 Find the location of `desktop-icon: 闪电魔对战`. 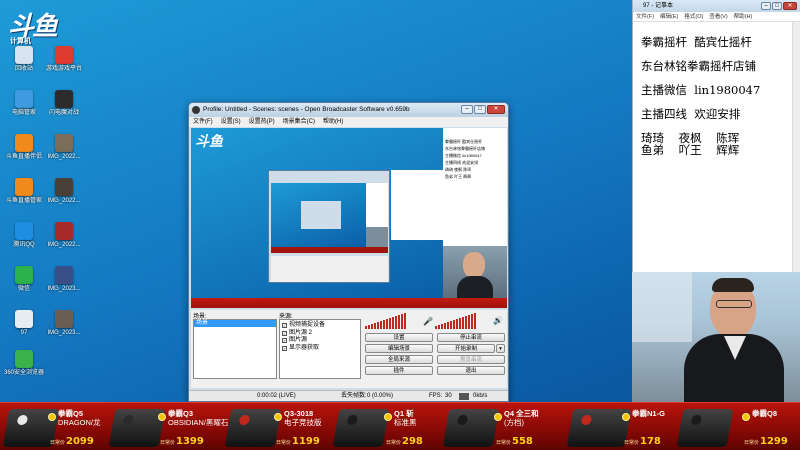

desktop-icon: 闪电魔对战 is located at coordinates (64, 103).